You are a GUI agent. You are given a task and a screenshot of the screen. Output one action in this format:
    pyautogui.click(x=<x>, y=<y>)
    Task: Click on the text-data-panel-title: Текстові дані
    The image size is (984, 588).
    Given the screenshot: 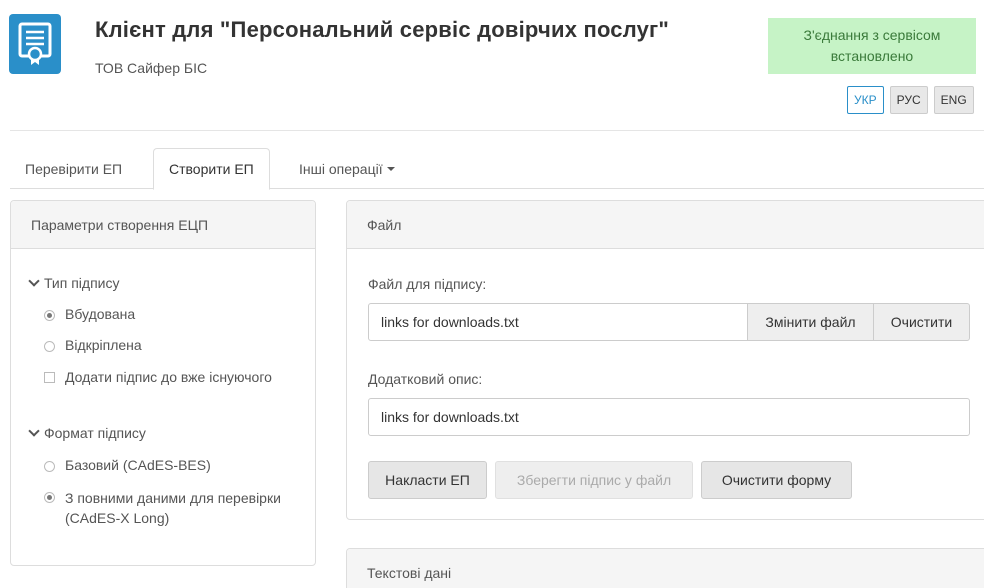 What is the action you would take?
    pyautogui.click(x=665, y=568)
    